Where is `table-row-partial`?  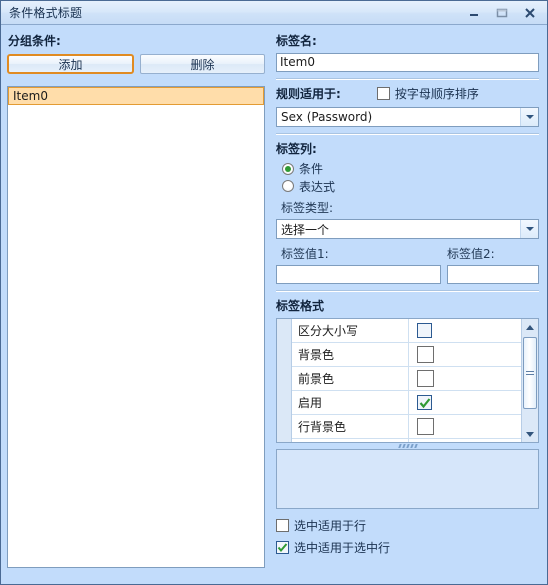 table-row-partial is located at coordinates (406, 440).